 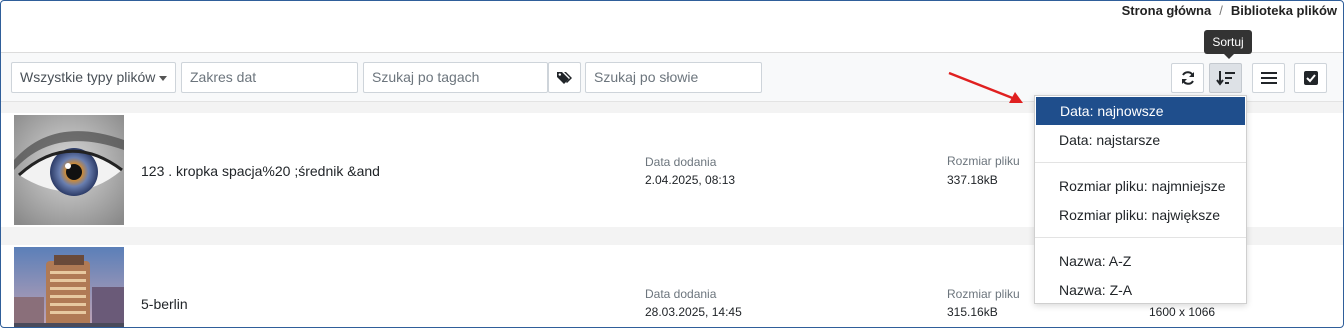 What do you see at coordinates (690, 180) in the screenshot?
I see `date-added-value: 2.04.2025, 08:13` at bounding box center [690, 180].